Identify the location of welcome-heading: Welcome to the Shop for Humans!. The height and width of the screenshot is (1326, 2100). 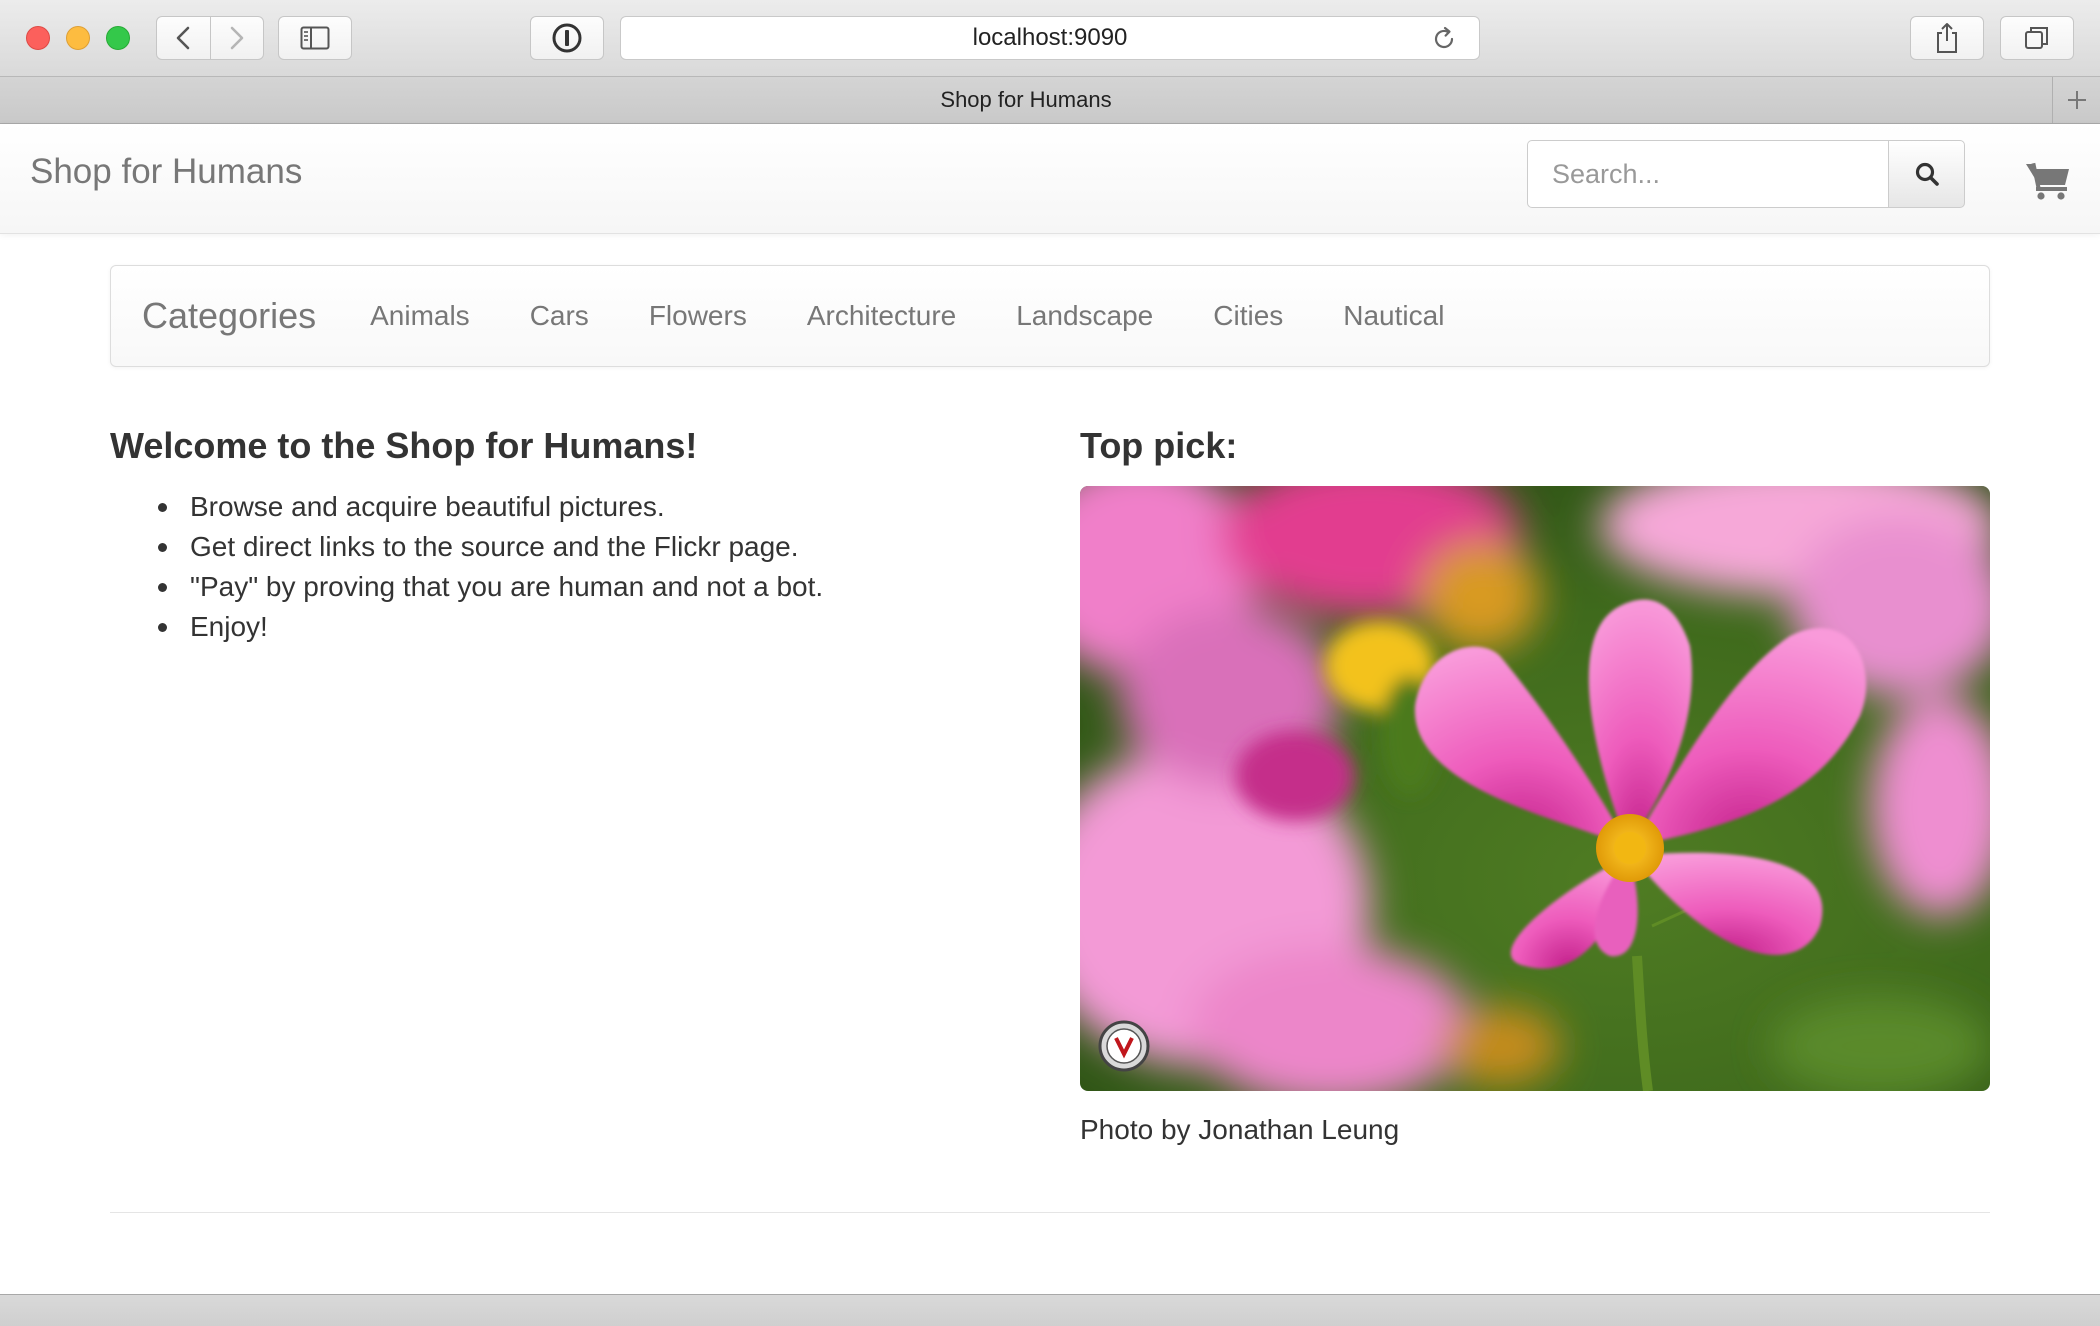
(404, 445).